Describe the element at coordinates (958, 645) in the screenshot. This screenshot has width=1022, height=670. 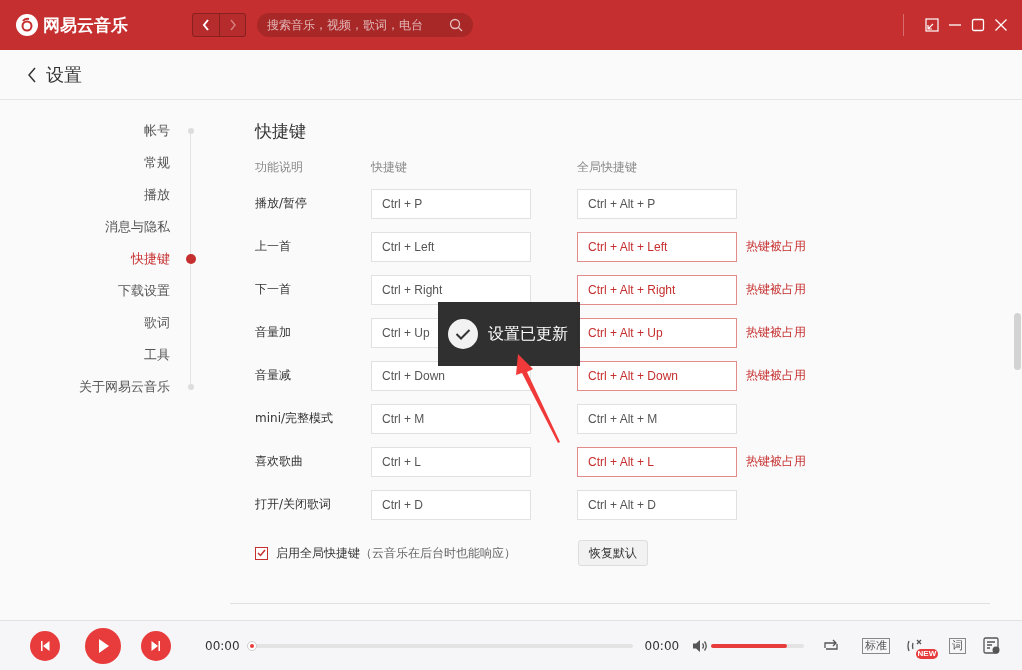
I see `lyrics-button: 词` at that location.